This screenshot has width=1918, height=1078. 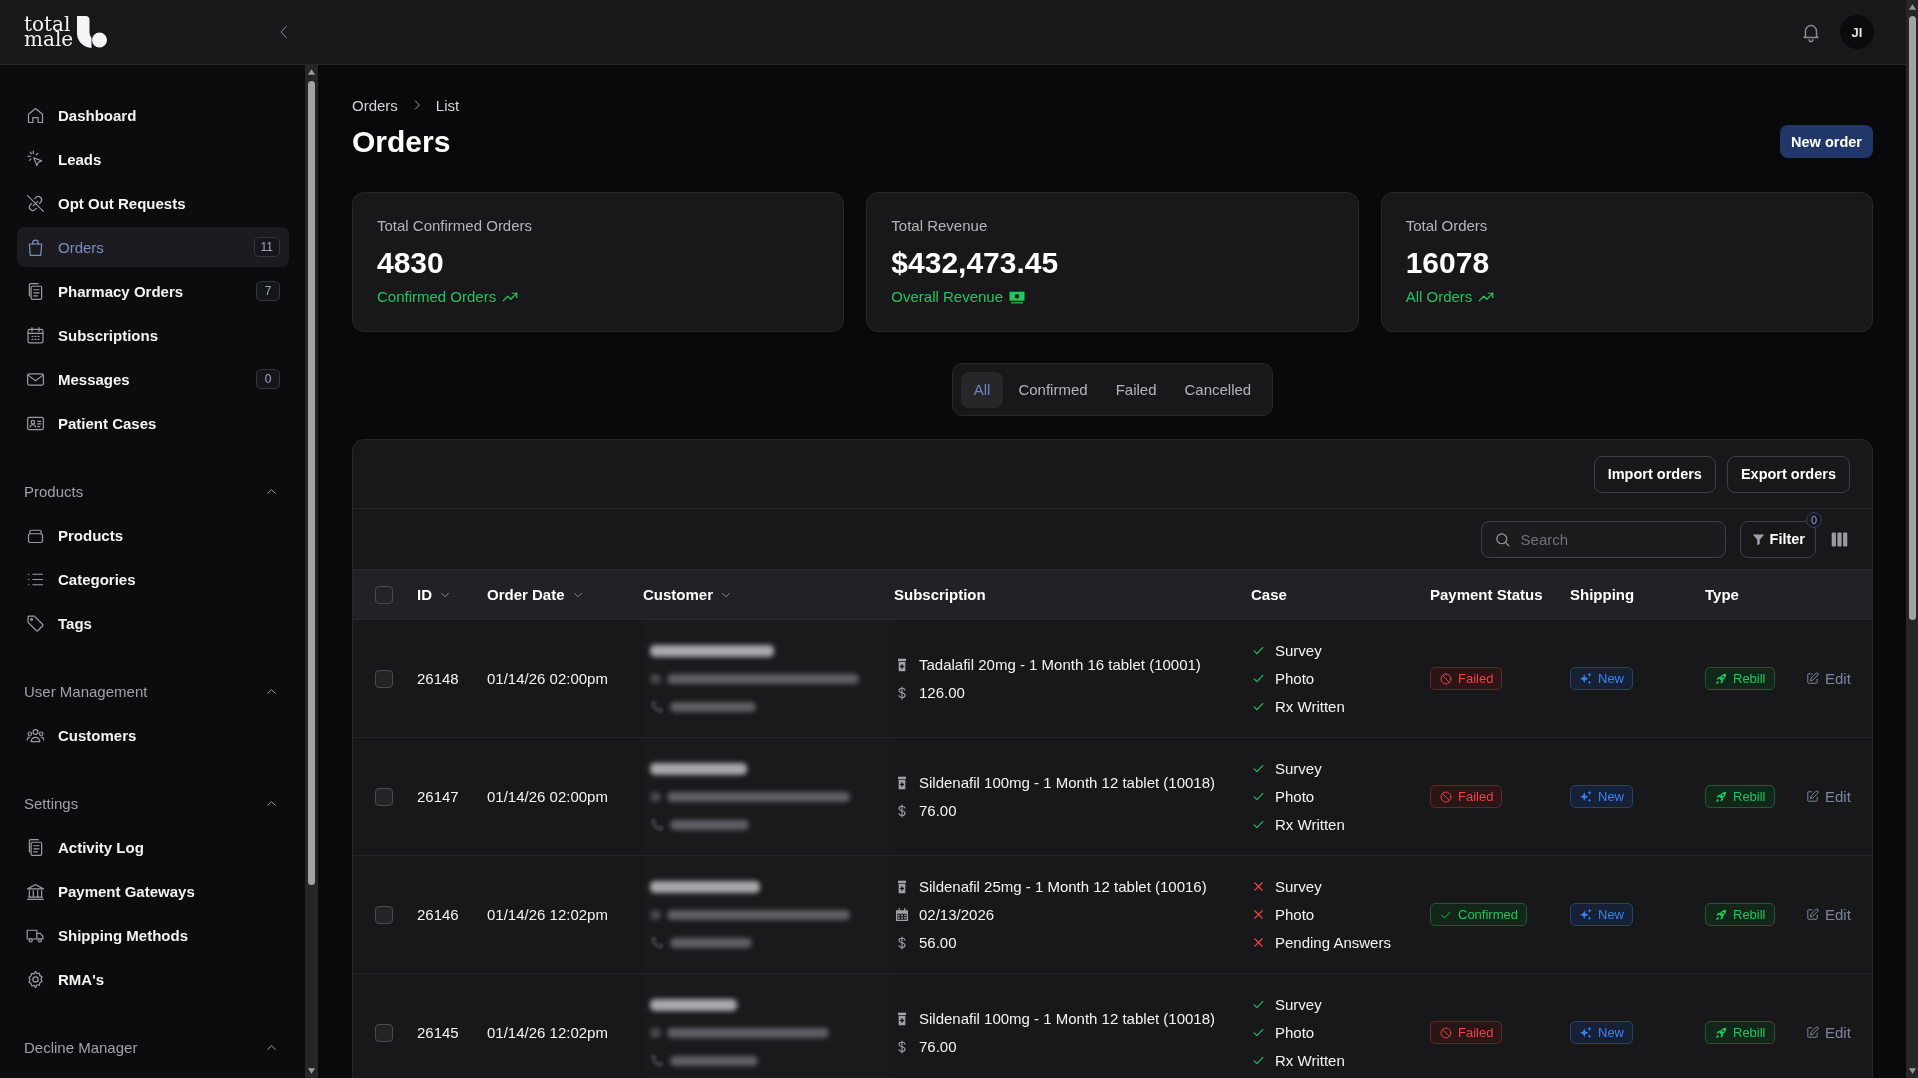 What do you see at coordinates (678, 594) in the screenshot?
I see `column-header: Customer` at bounding box center [678, 594].